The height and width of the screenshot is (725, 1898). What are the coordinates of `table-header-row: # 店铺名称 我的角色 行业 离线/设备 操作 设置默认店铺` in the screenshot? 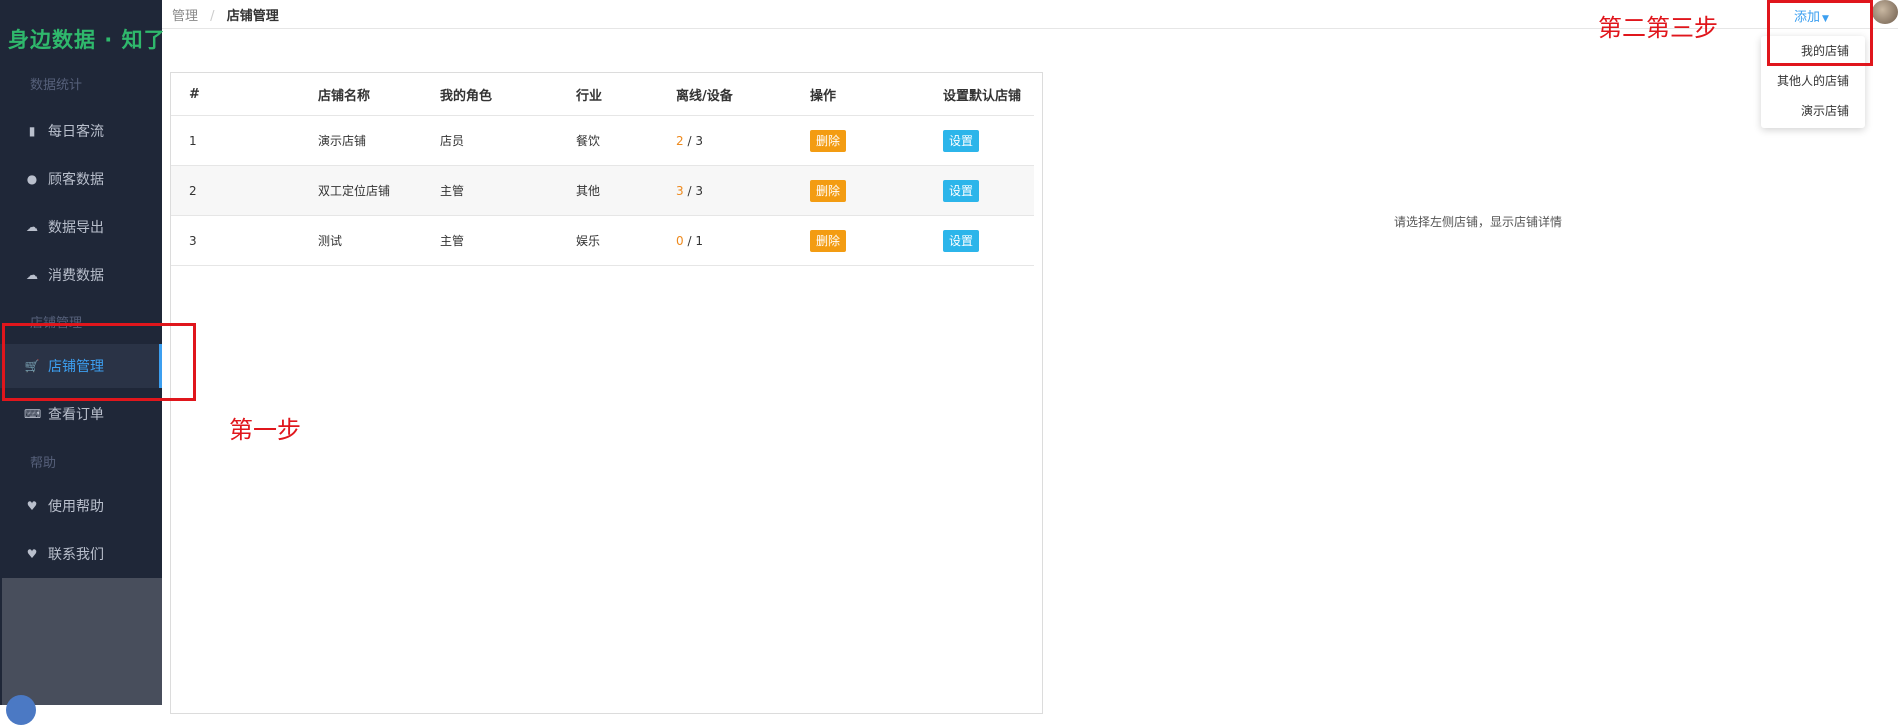 It's located at (602, 94).